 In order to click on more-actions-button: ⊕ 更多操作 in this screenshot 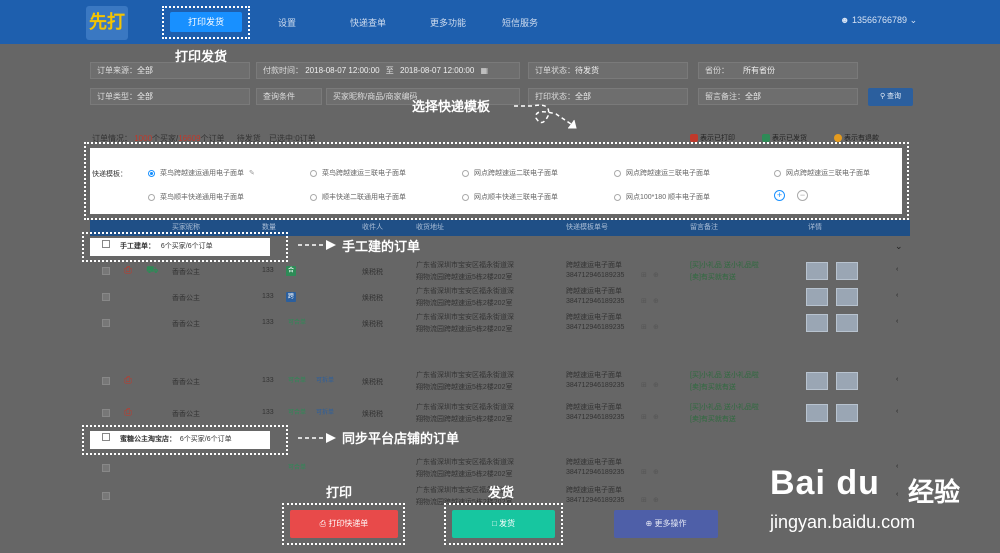, I will do `click(666, 524)`.